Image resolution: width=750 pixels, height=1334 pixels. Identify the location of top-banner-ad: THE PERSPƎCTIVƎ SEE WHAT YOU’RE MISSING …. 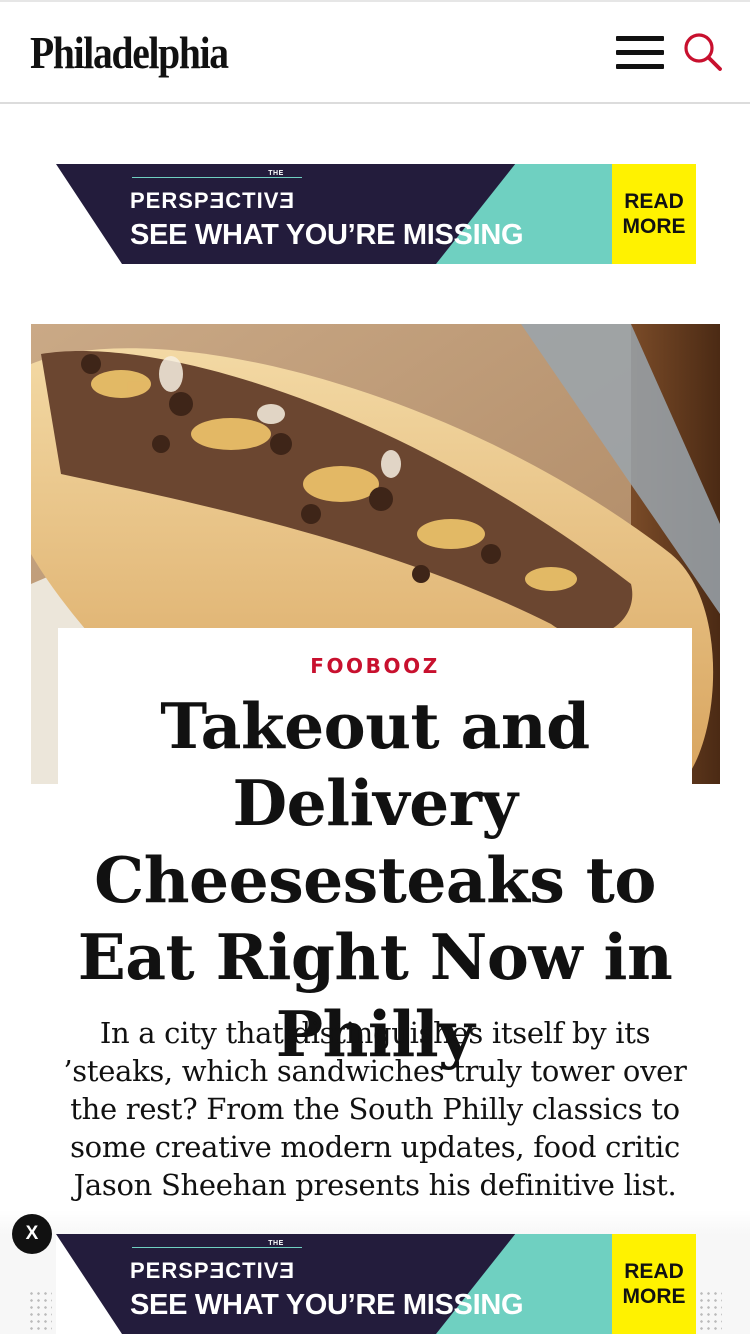
(376, 214).